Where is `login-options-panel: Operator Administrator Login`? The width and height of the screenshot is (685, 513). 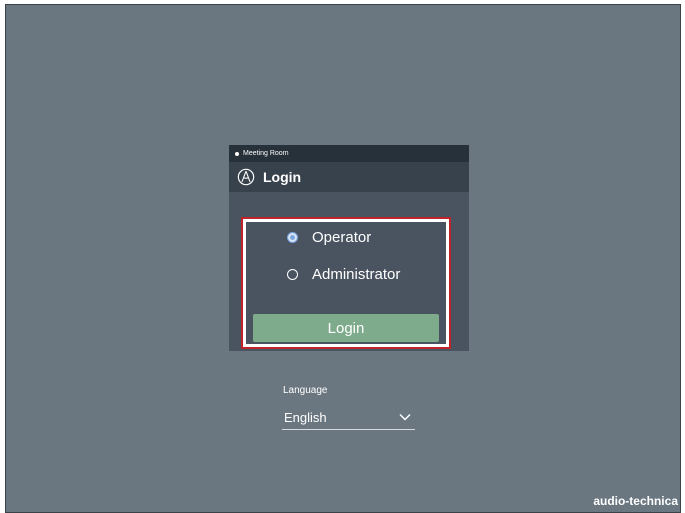 login-options-panel: Operator Administrator Login is located at coordinates (346, 283).